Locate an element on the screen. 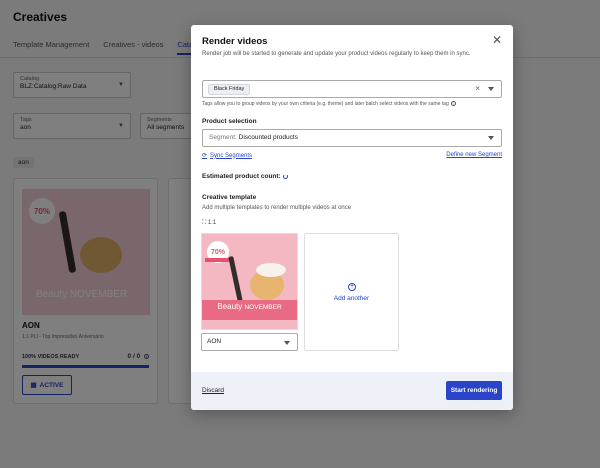 The image size is (600, 468). close-icon: ✕ is located at coordinates (497, 40).